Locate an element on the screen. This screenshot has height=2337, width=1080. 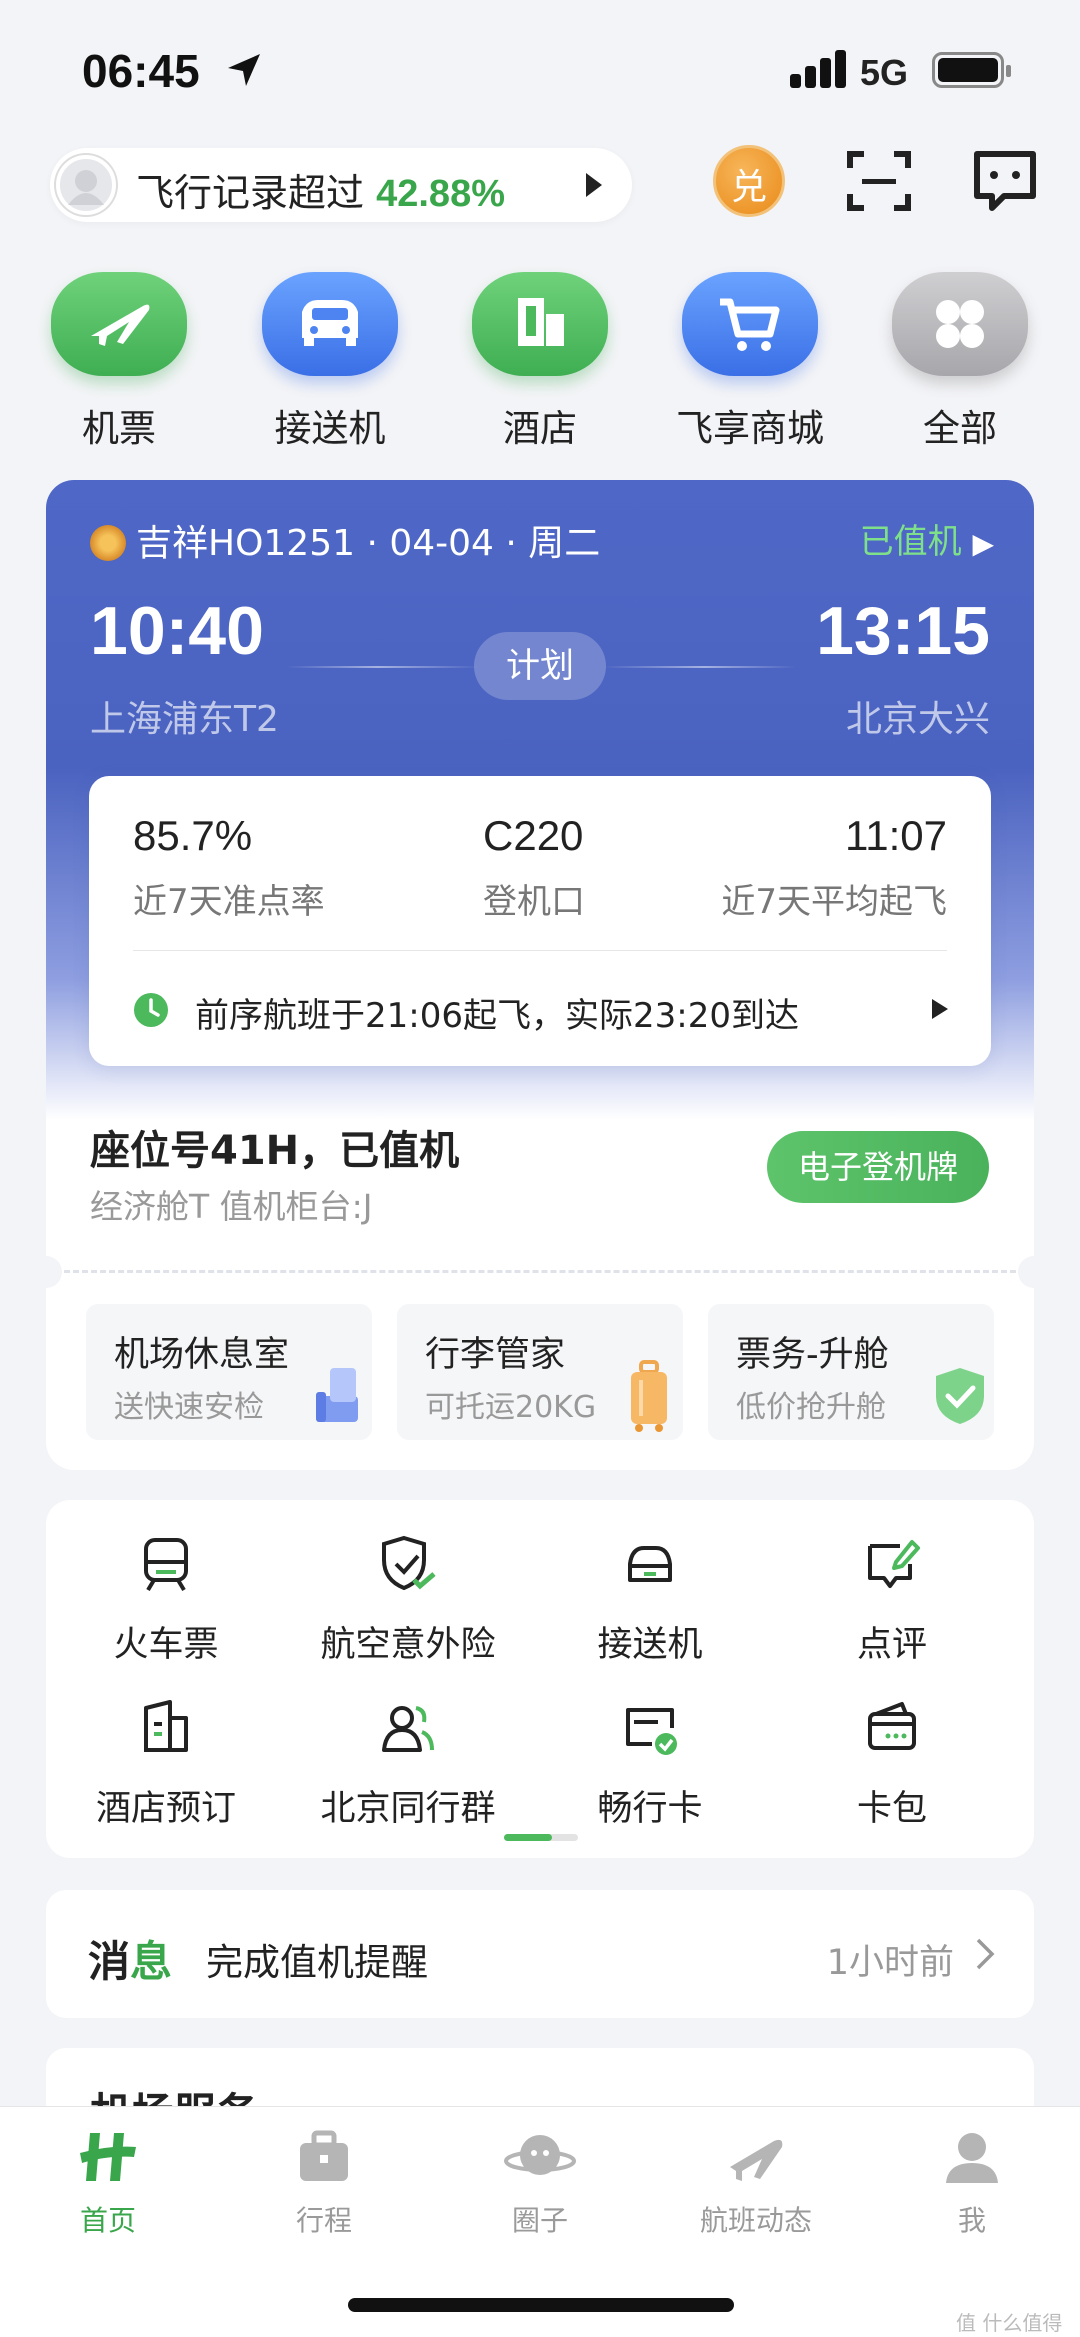
message-icon is located at coordinates (1005, 181).